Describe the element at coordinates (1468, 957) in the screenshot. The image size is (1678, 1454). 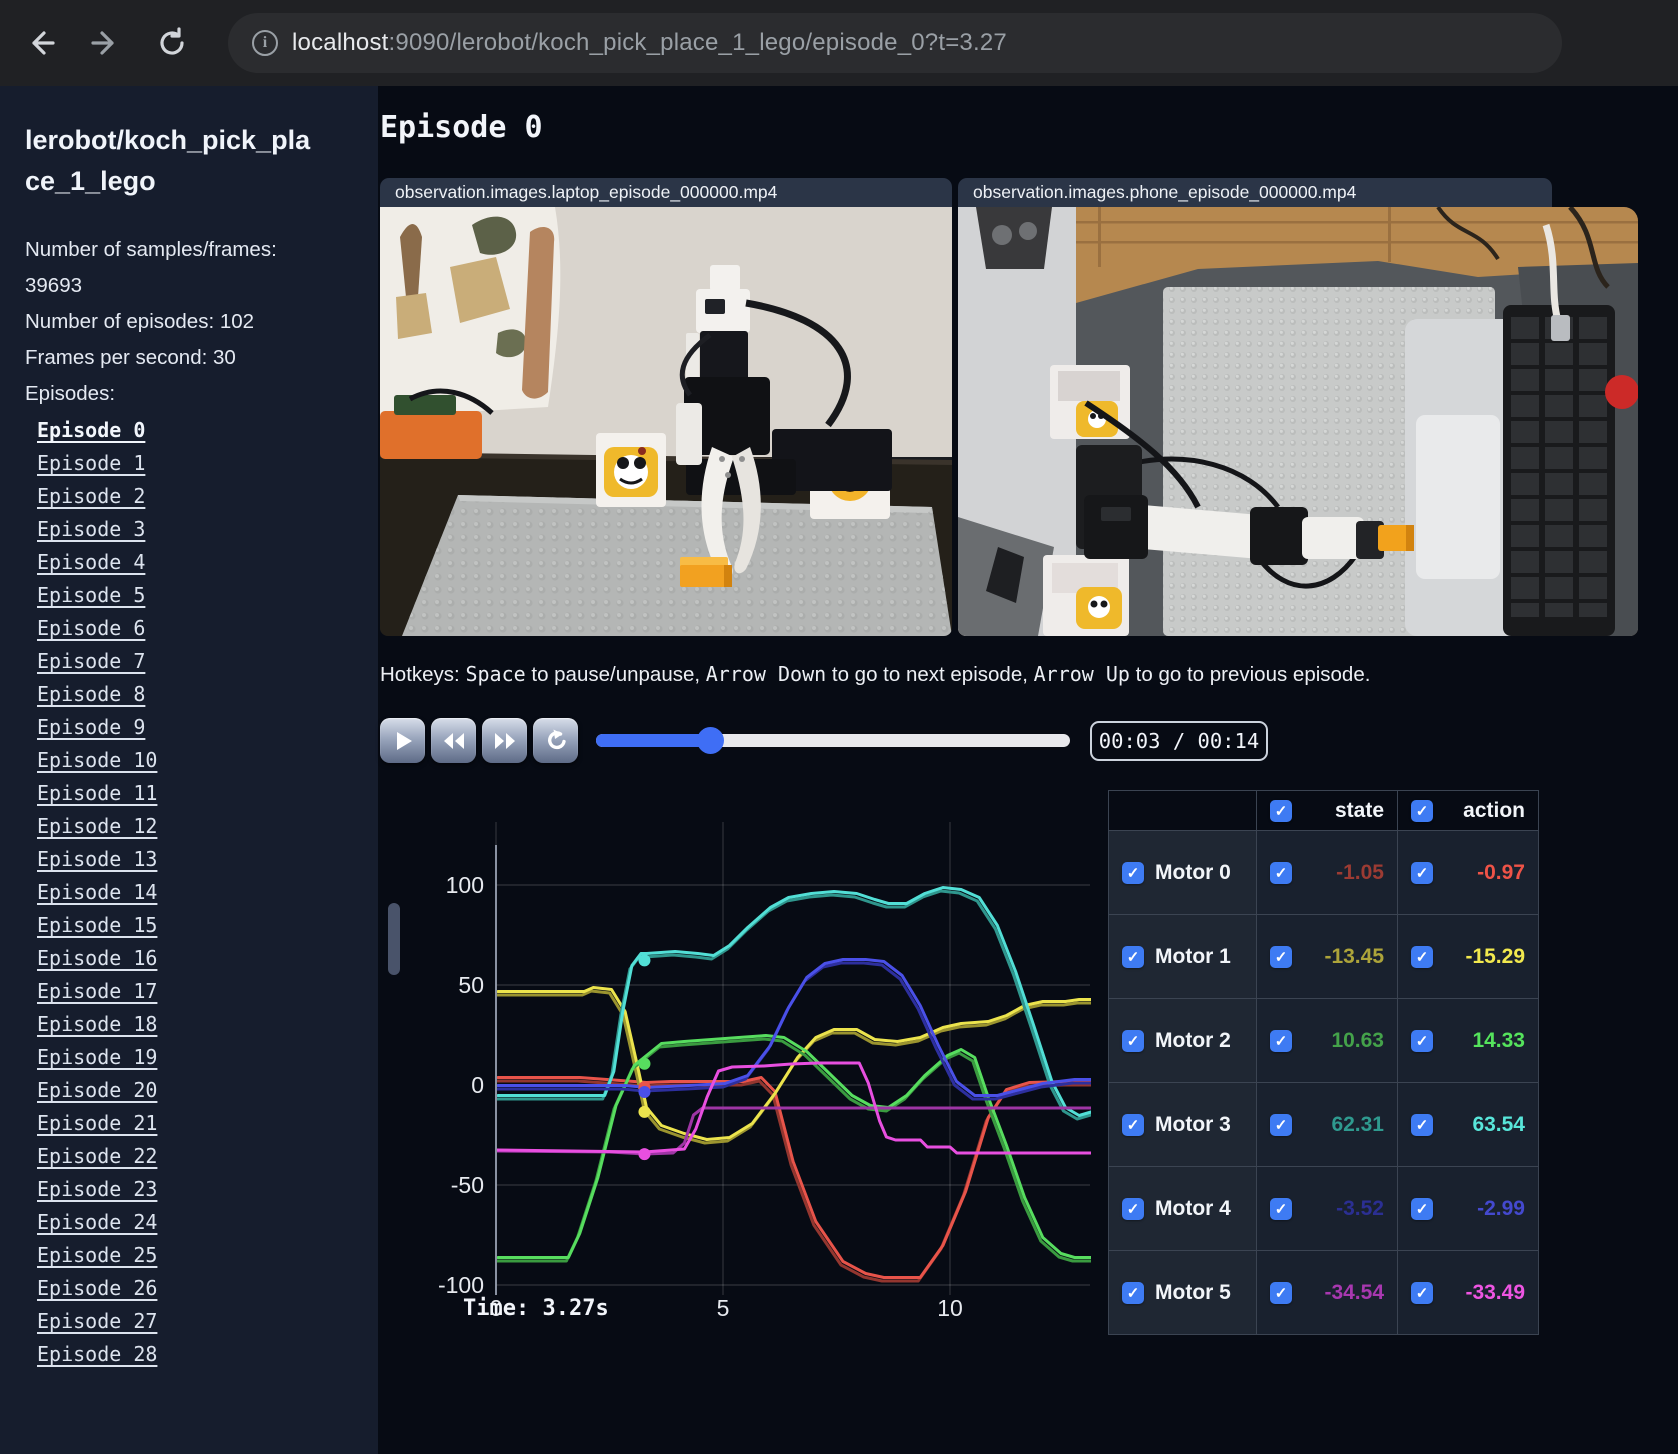
I see `action-value-cell: ✓ -15.29` at that location.